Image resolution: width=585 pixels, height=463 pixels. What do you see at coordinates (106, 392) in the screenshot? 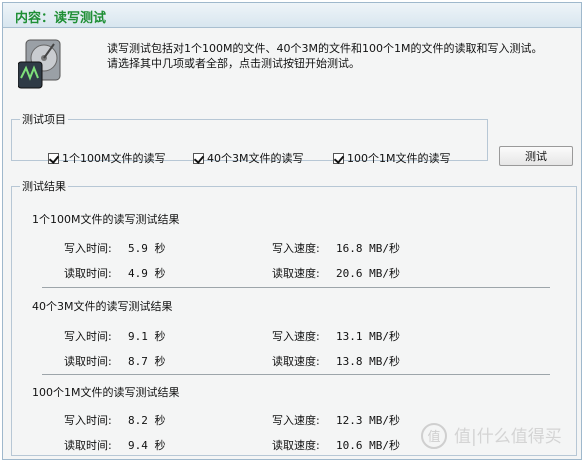
I see `result-section-title: 100个1M文件的读写测试结果` at bounding box center [106, 392].